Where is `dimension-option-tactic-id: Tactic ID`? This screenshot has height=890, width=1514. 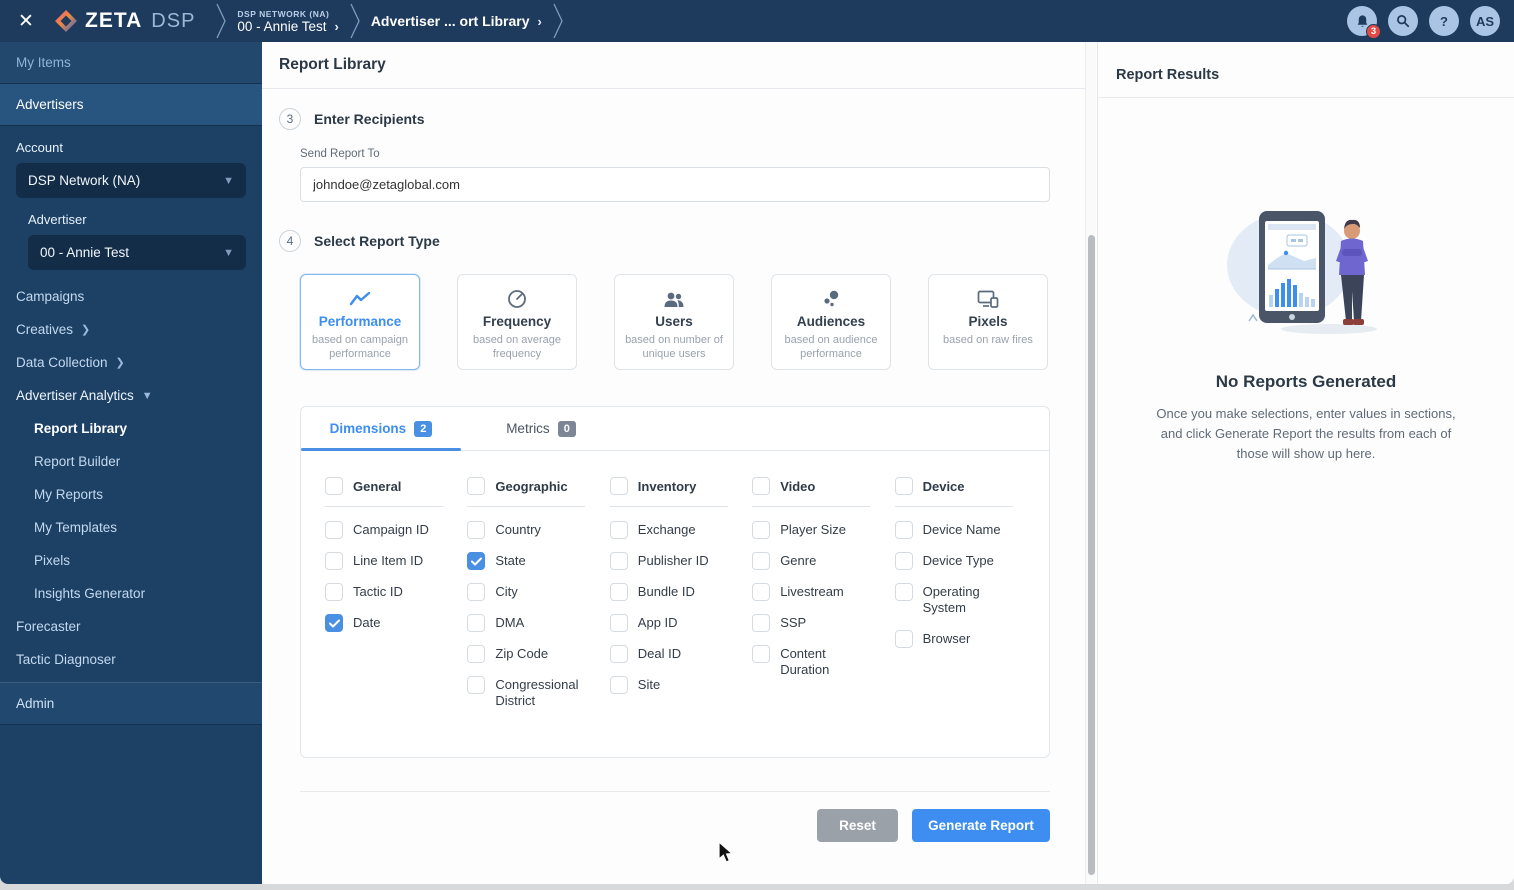 dimension-option-tactic-id: Tactic ID is located at coordinates (394, 592).